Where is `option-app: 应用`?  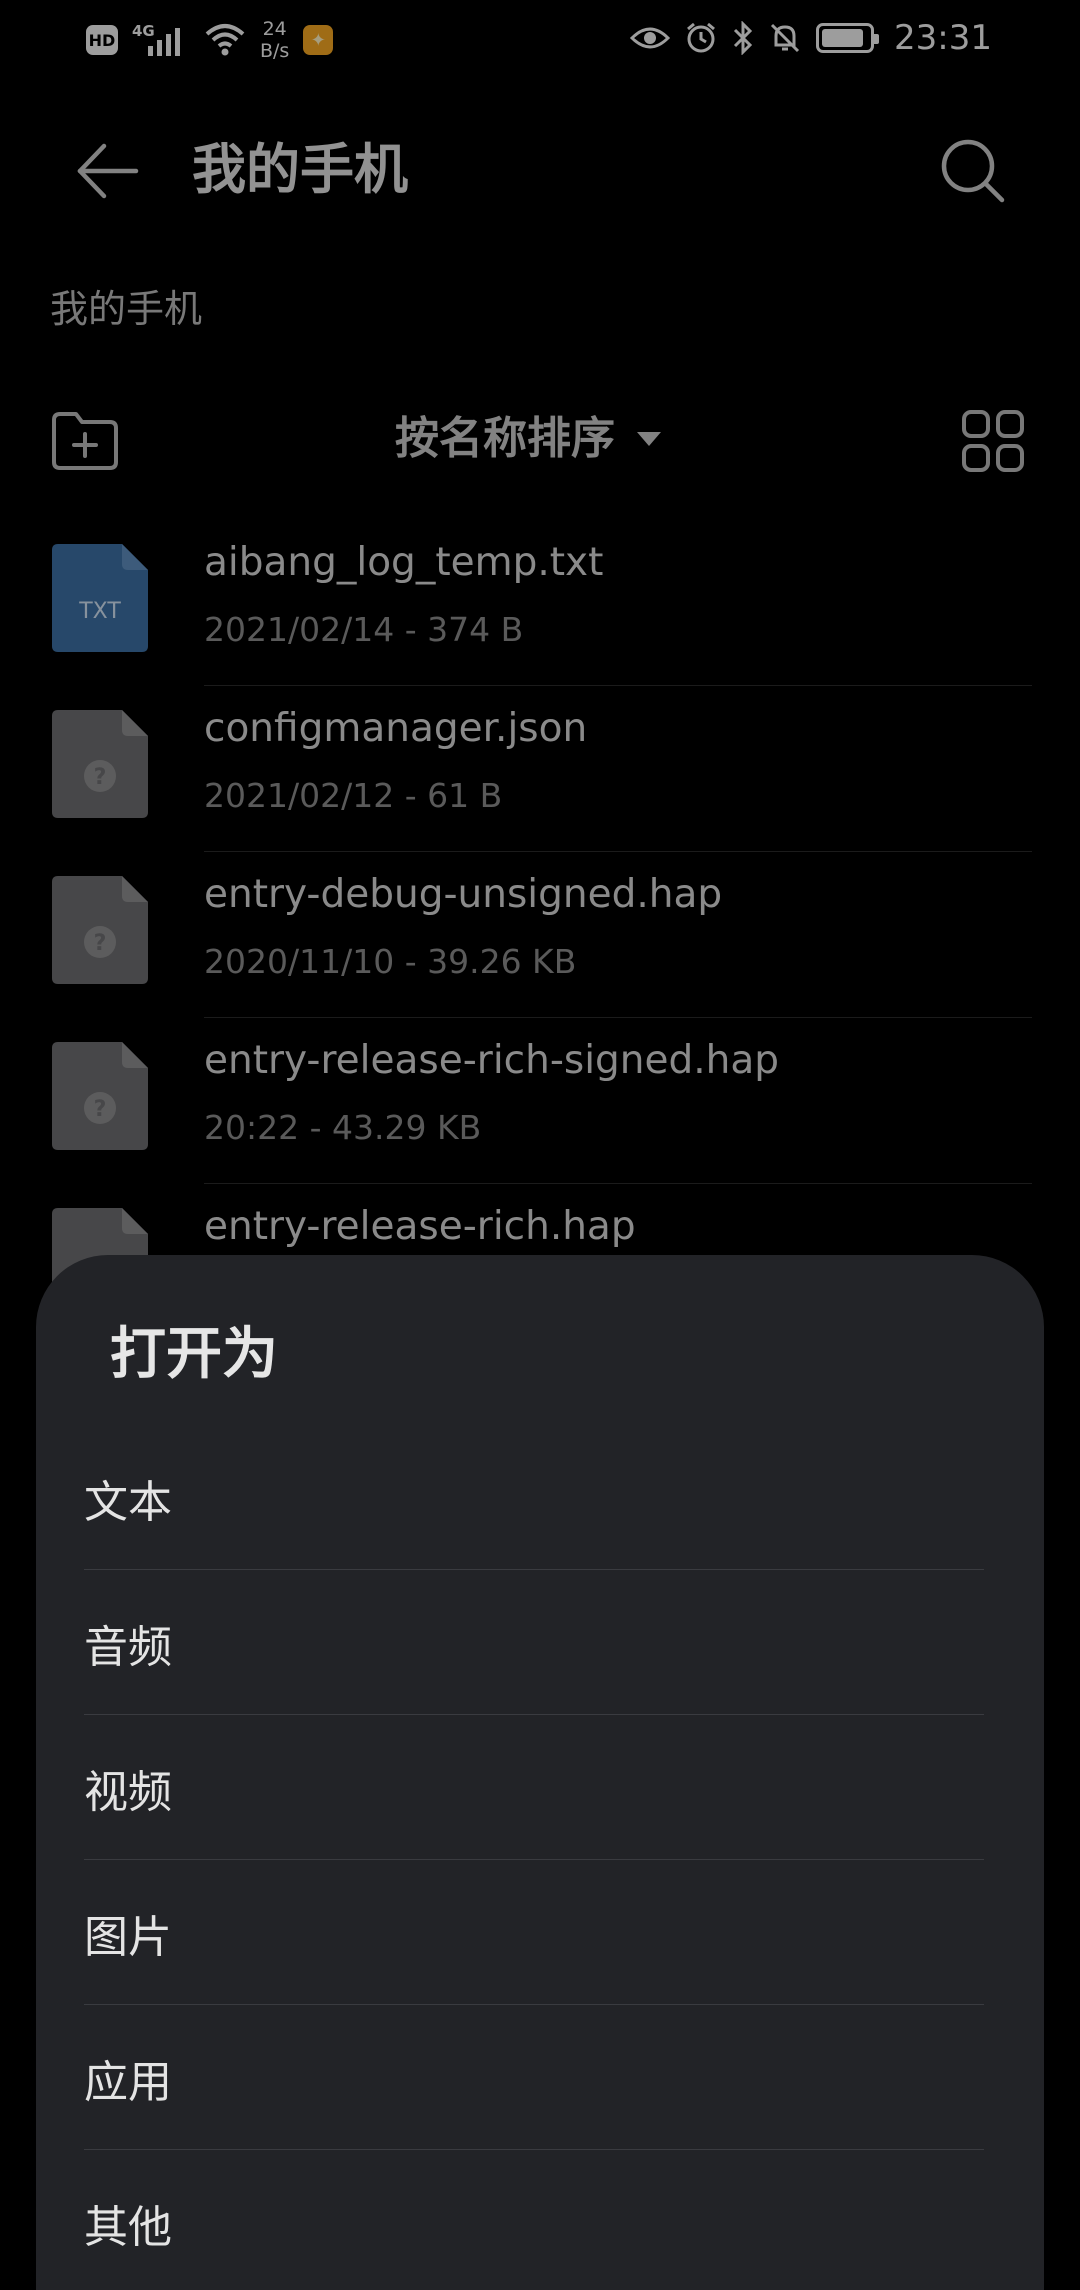 option-app: 应用 is located at coordinates (534, 2077).